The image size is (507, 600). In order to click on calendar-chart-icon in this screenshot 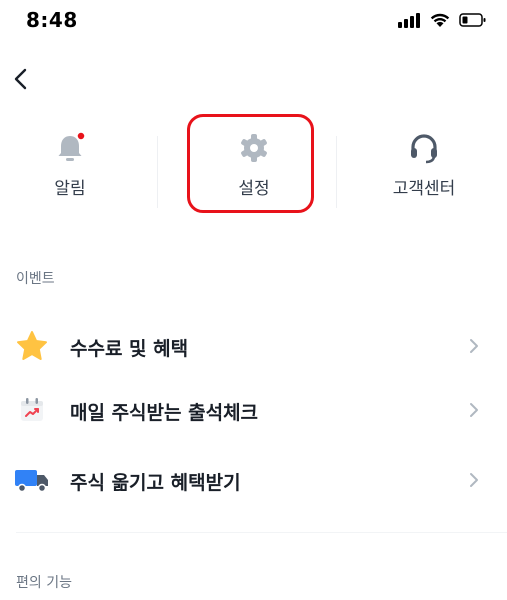, I will do `click(32, 410)`.